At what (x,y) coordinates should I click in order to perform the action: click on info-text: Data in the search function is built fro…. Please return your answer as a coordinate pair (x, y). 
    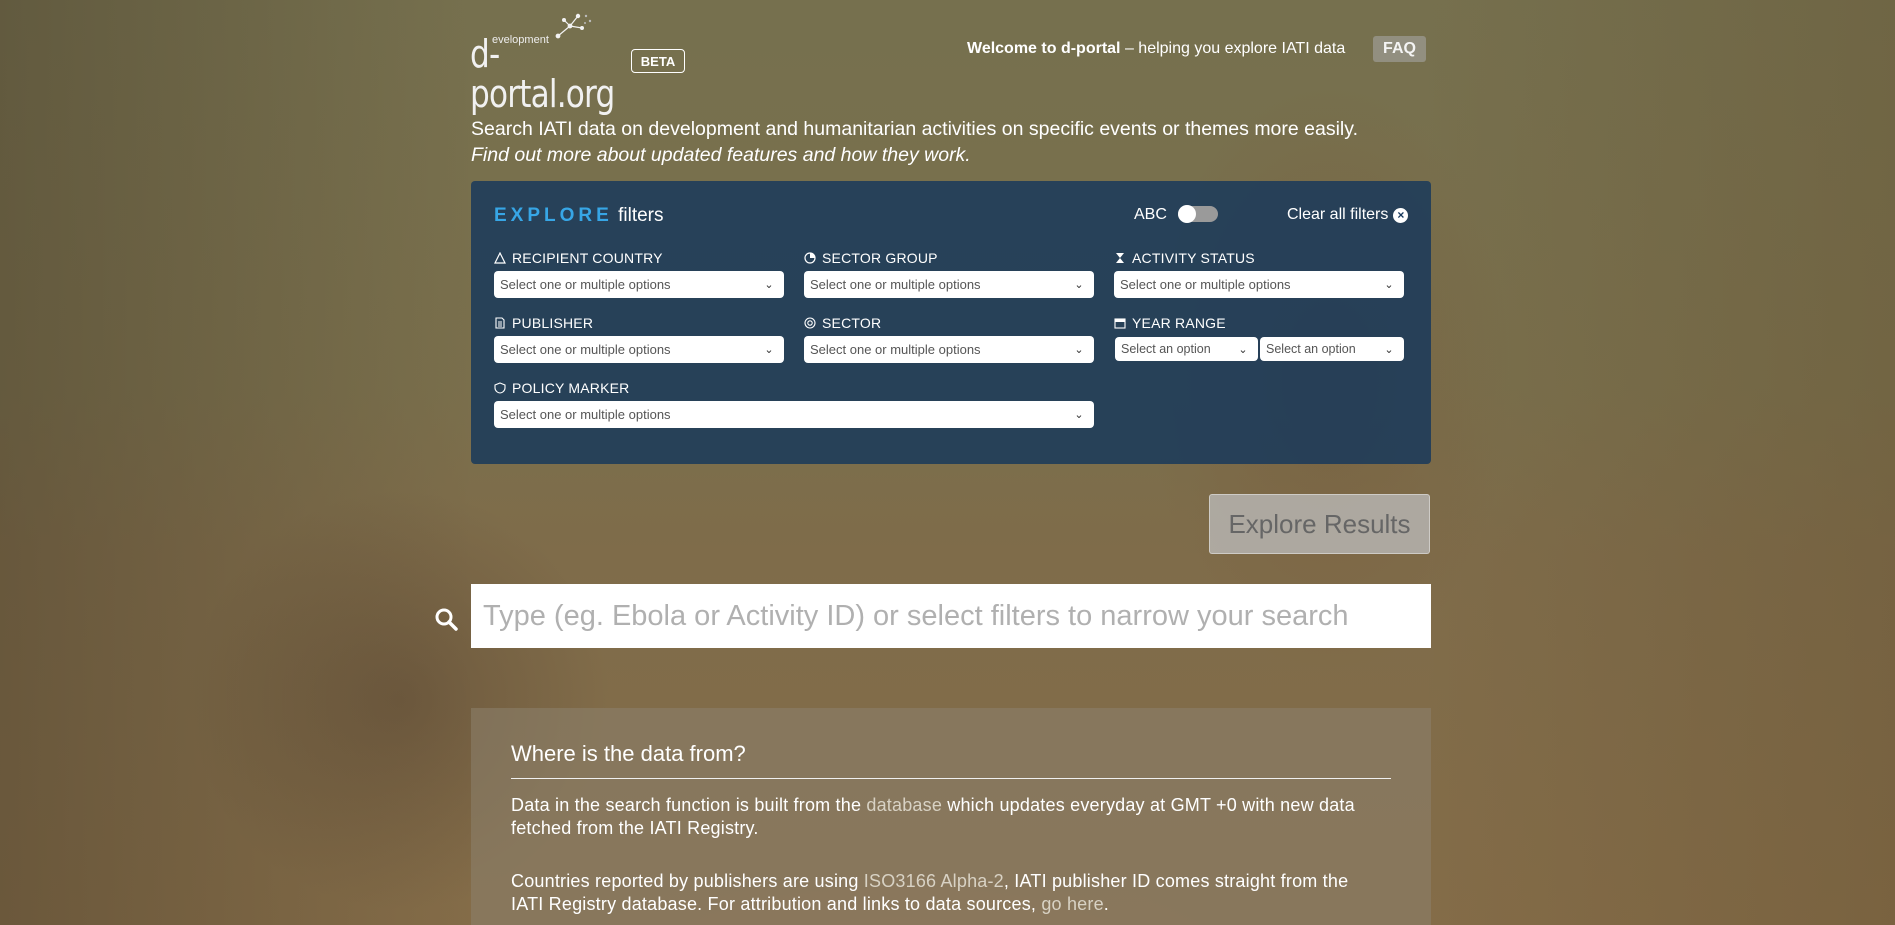
    Looking at the image, I should click on (689, 805).